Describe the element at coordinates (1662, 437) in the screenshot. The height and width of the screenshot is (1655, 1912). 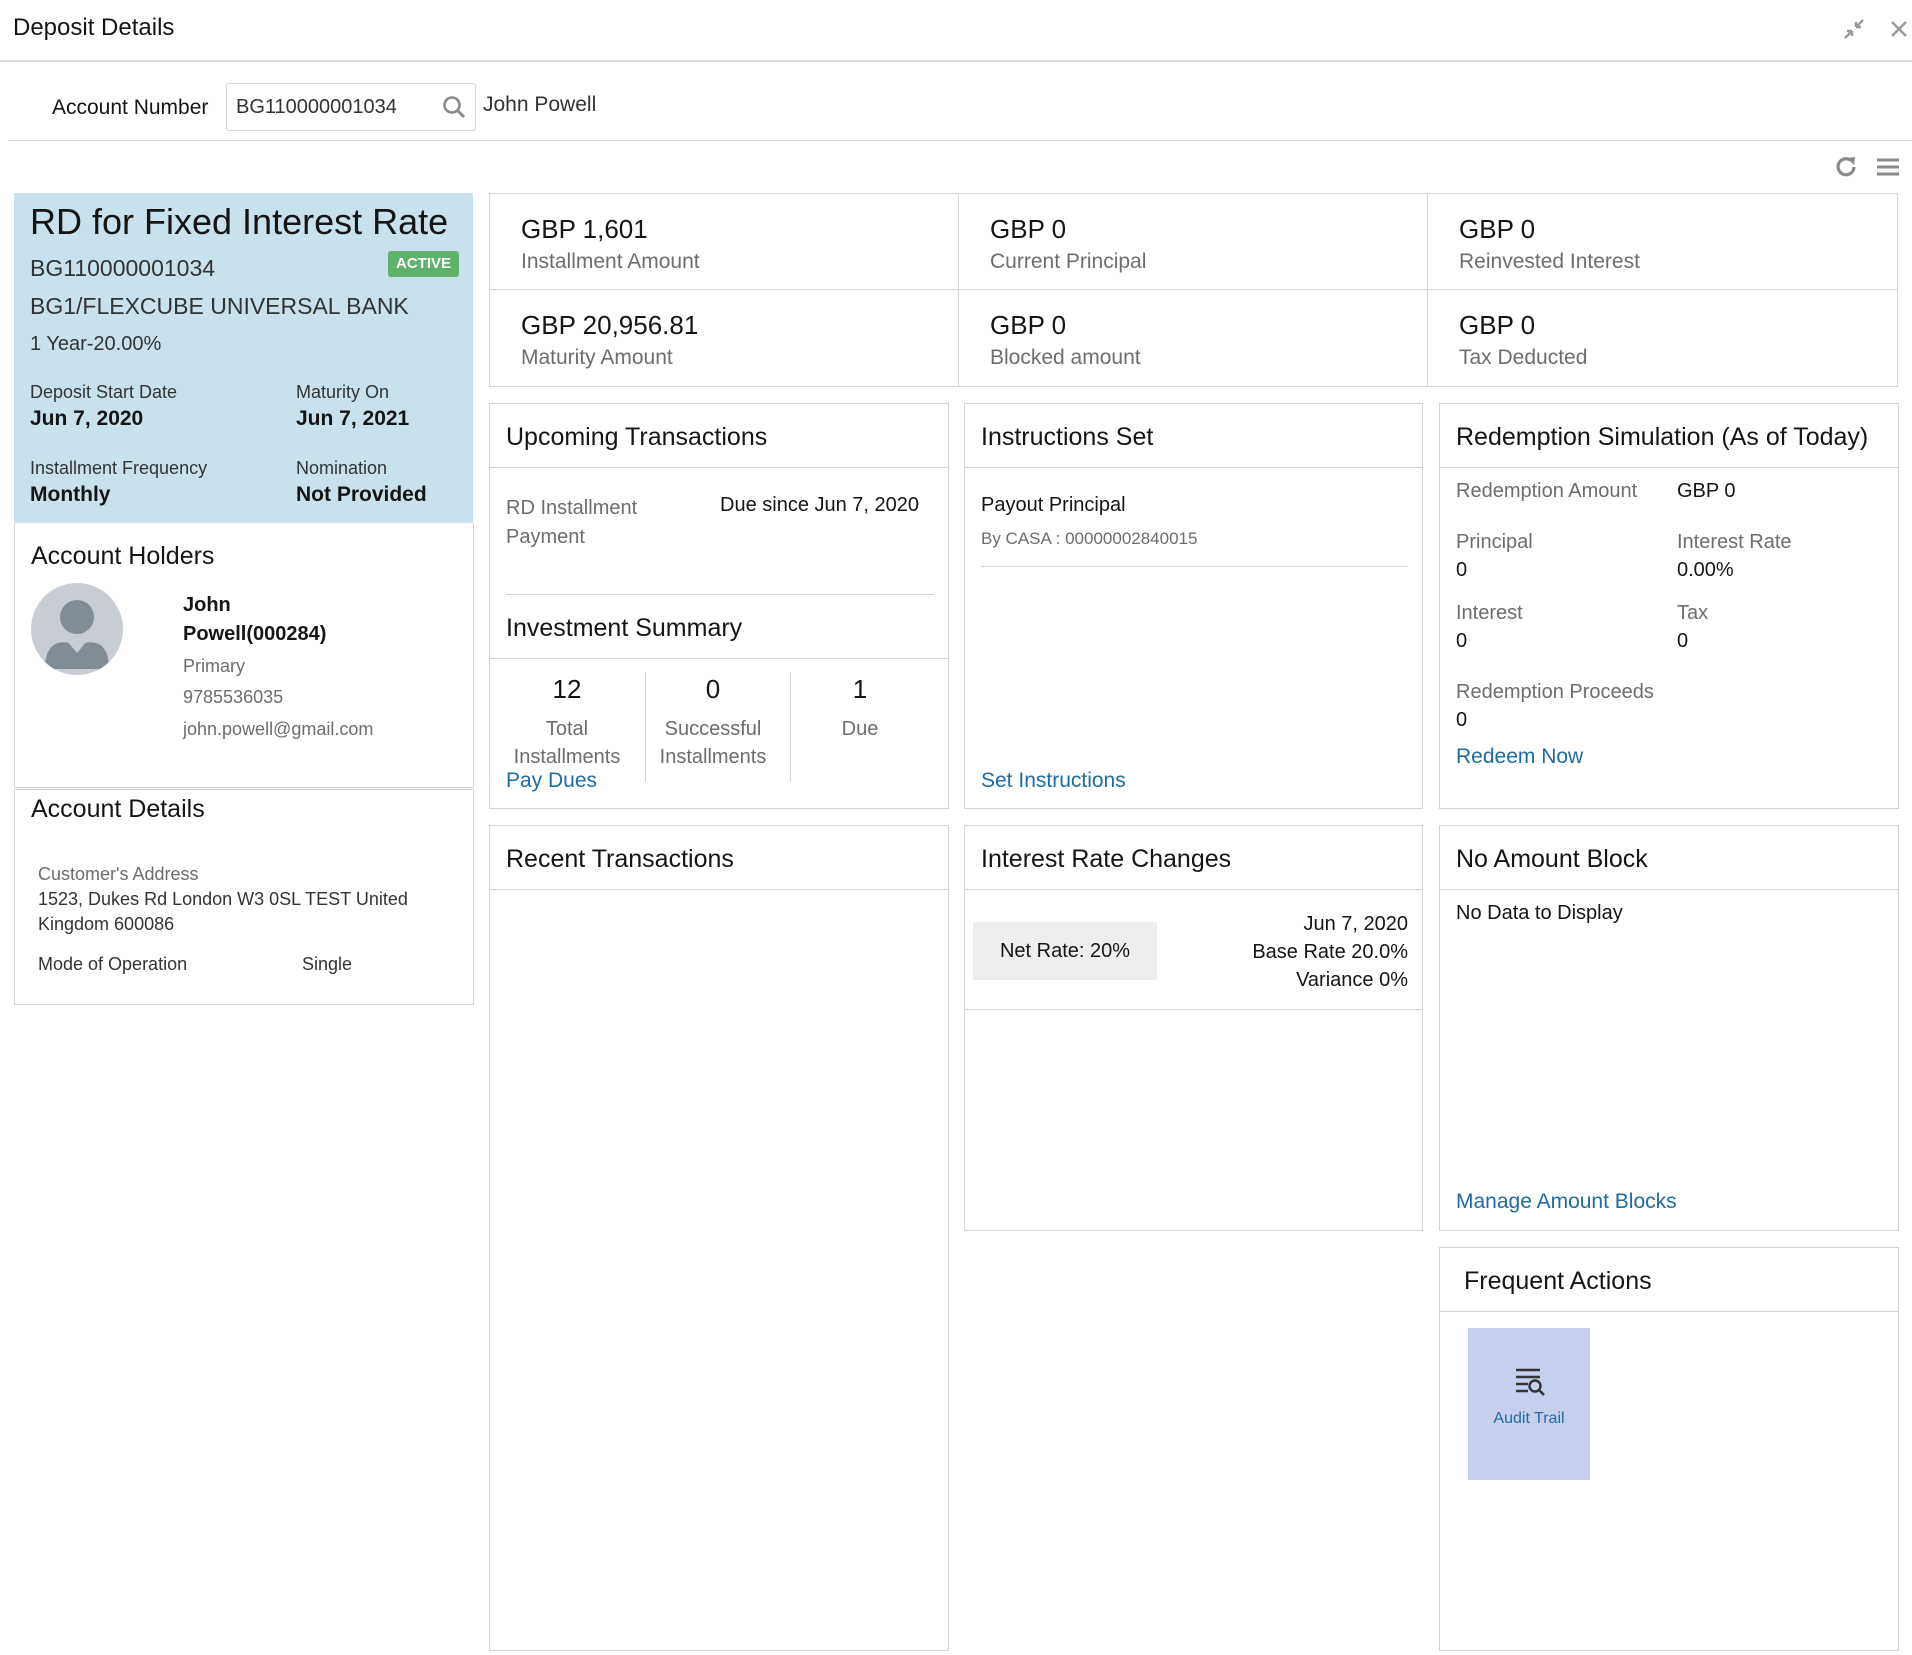
I see `redemption-title: Redemption Simulation (As of Today)` at that location.